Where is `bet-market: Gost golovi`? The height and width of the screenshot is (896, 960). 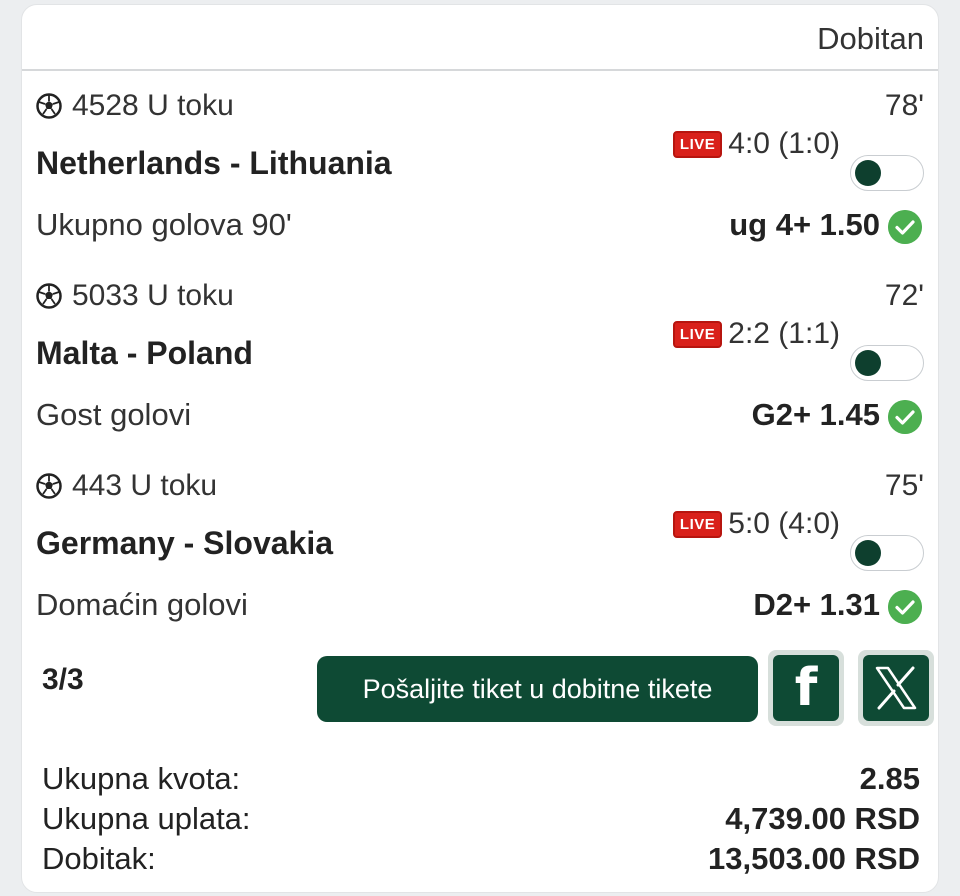
bet-market: Gost golovi is located at coordinates (114, 414).